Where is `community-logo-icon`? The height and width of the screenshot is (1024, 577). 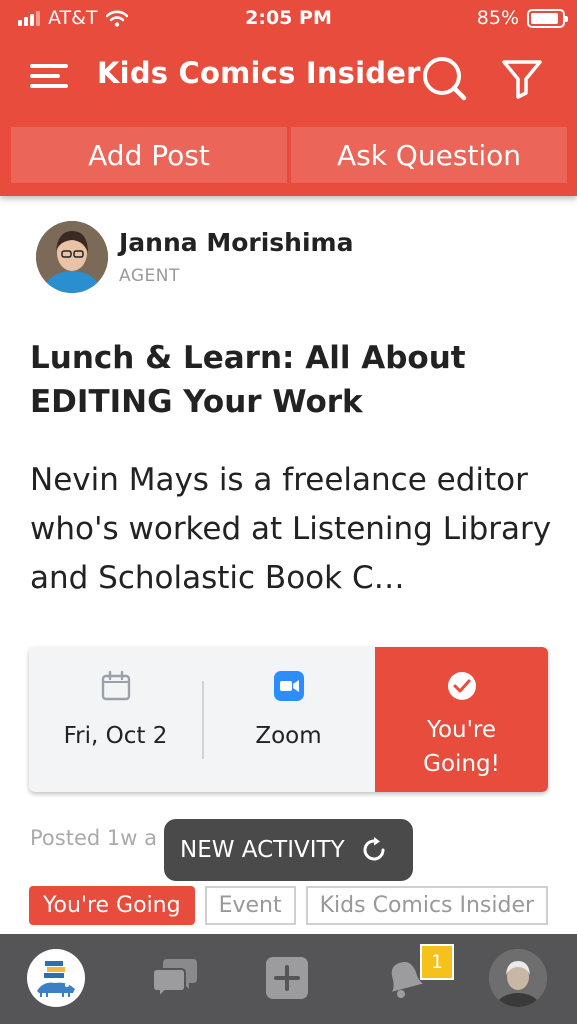 community-logo-icon is located at coordinates (56, 979).